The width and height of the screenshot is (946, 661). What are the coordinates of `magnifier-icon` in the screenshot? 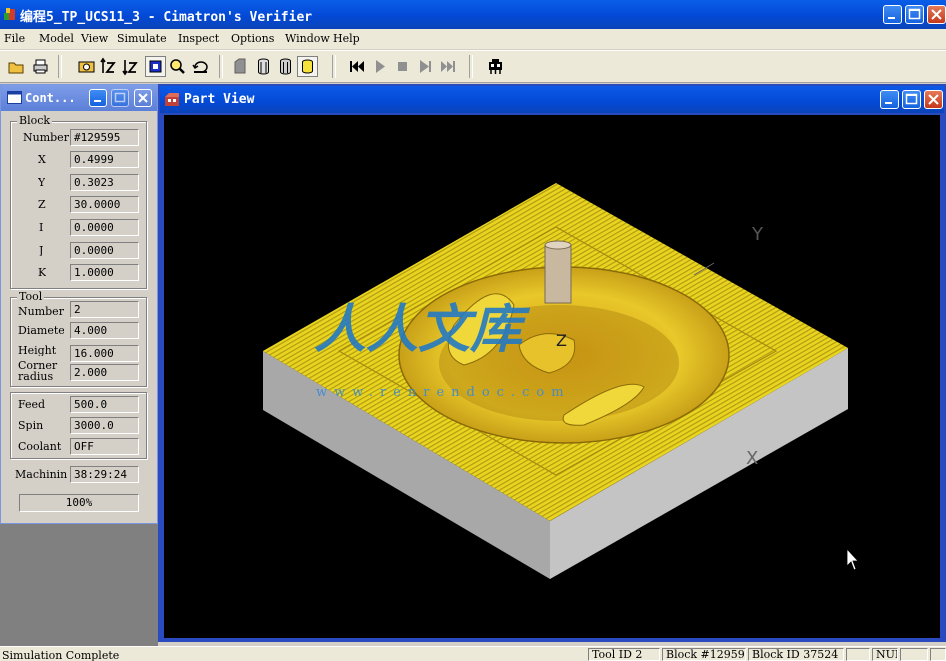 It's located at (177, 66).